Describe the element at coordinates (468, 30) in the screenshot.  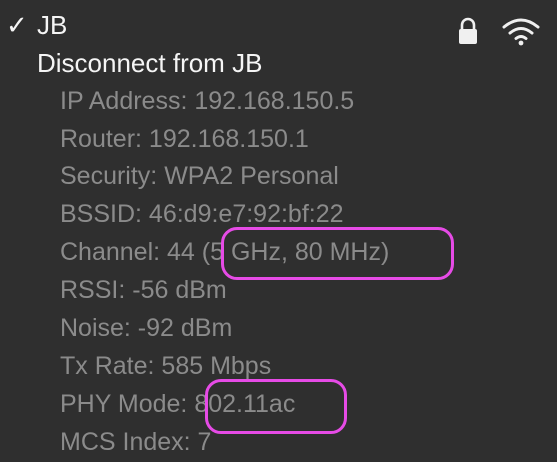
I see `lock-icon` at that location.